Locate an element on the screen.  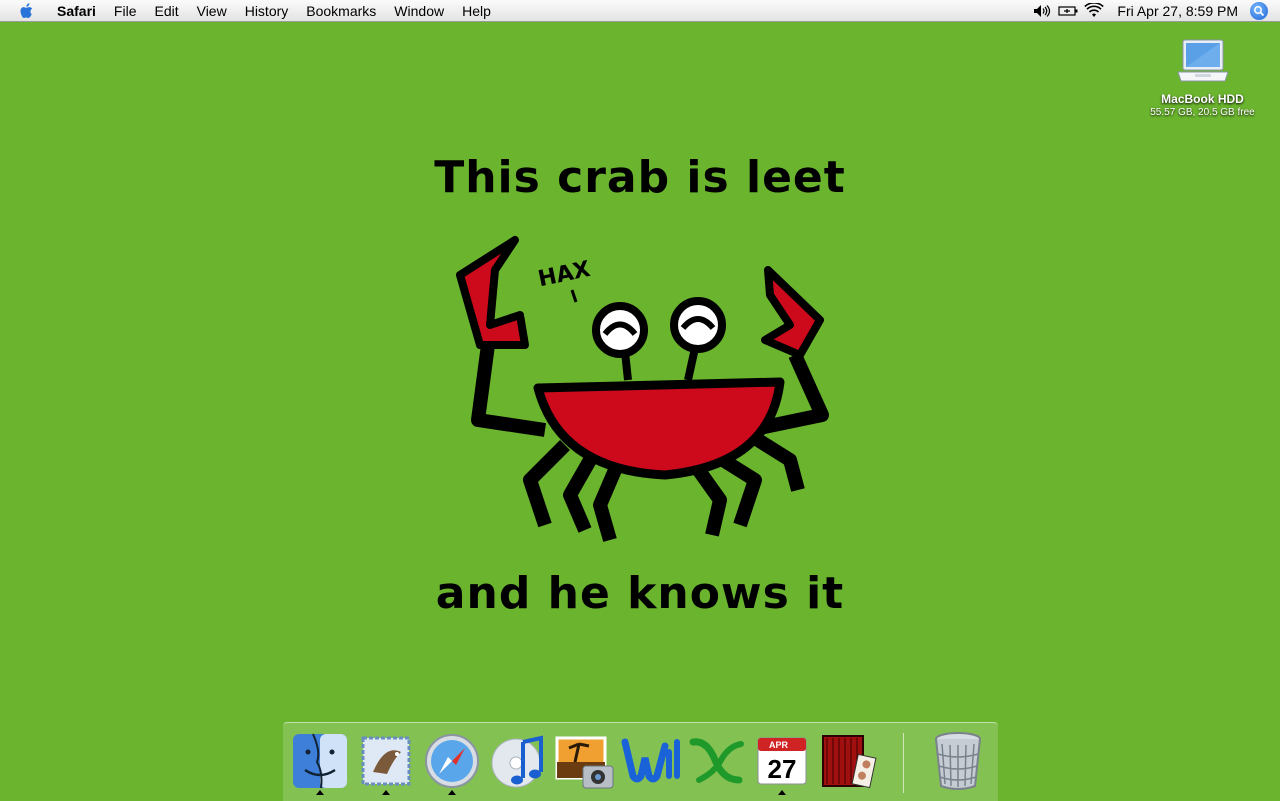
dock-word is located at coordinates (650, 761).